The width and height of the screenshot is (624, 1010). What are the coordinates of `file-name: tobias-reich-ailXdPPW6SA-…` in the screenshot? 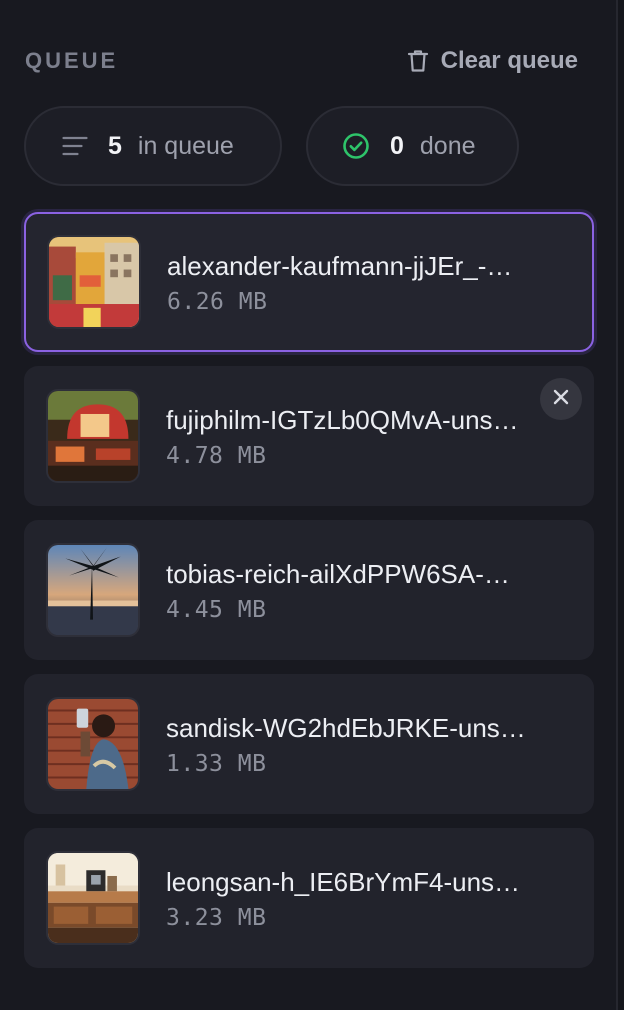 It's located at (338, 574).